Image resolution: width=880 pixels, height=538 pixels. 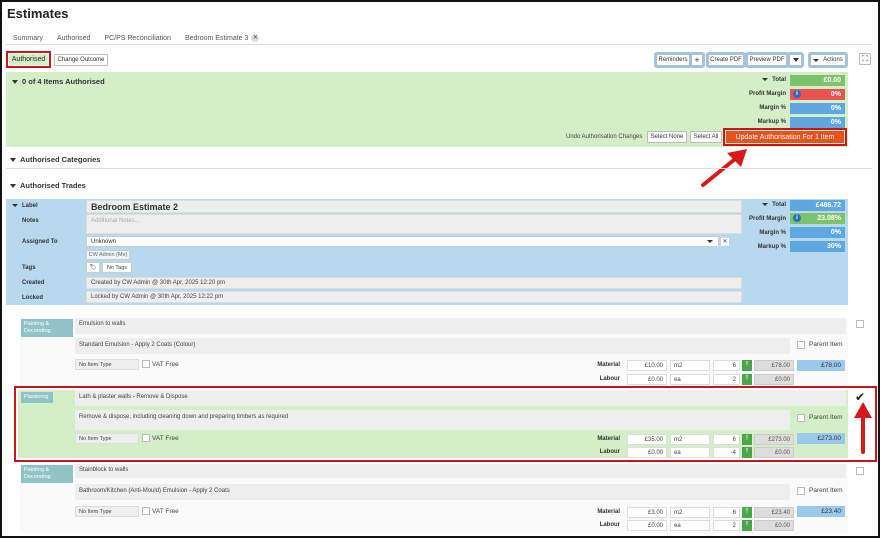 I want to click on trades-text: Authorised Trades, so click(x=53, y=185).